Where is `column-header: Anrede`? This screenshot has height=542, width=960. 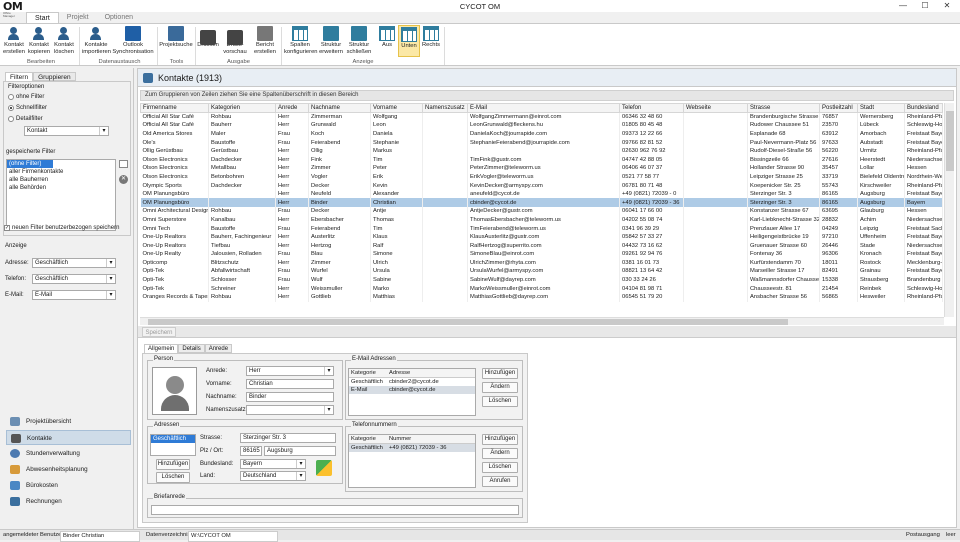
column-header: Anrede is located at coordinates (292, 108).